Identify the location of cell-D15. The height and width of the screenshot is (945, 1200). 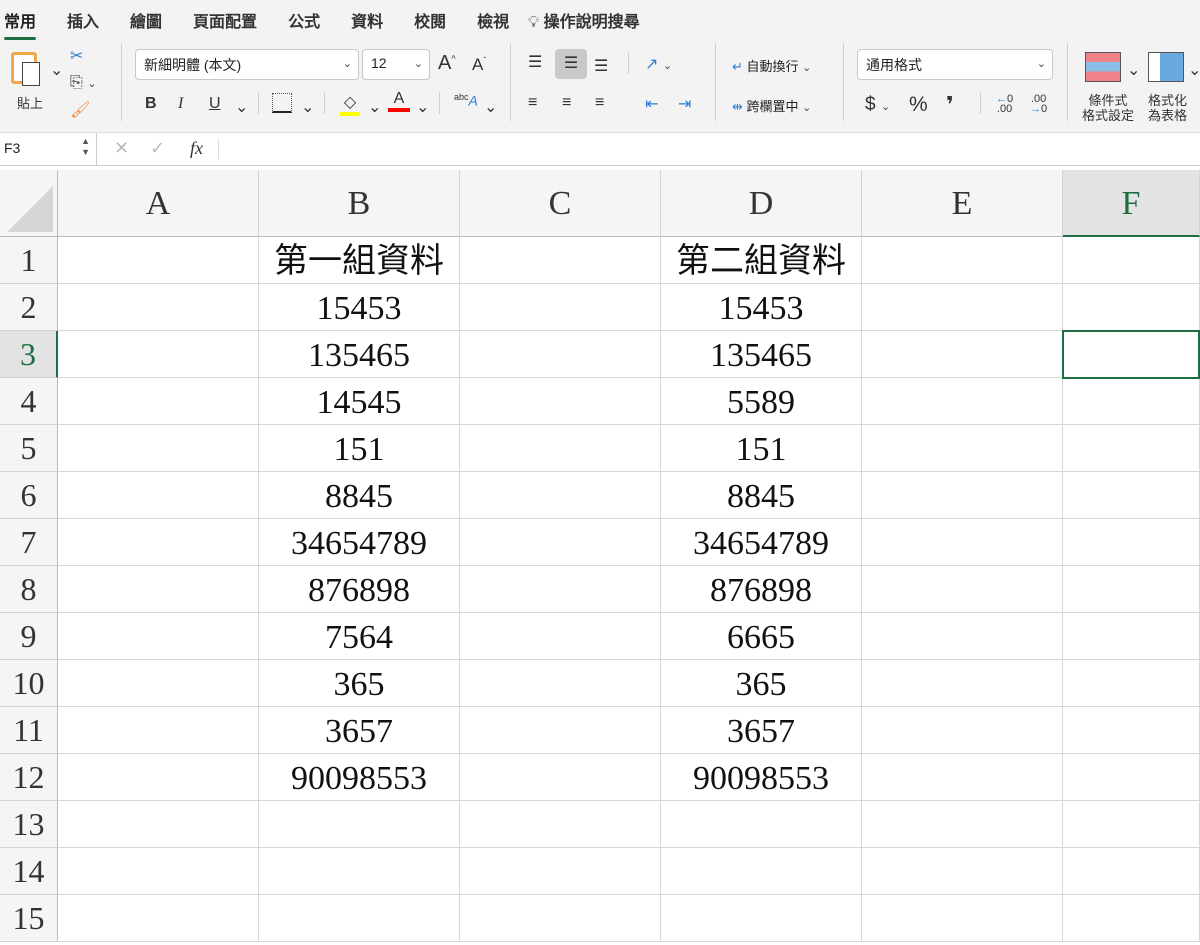
(761, 918).